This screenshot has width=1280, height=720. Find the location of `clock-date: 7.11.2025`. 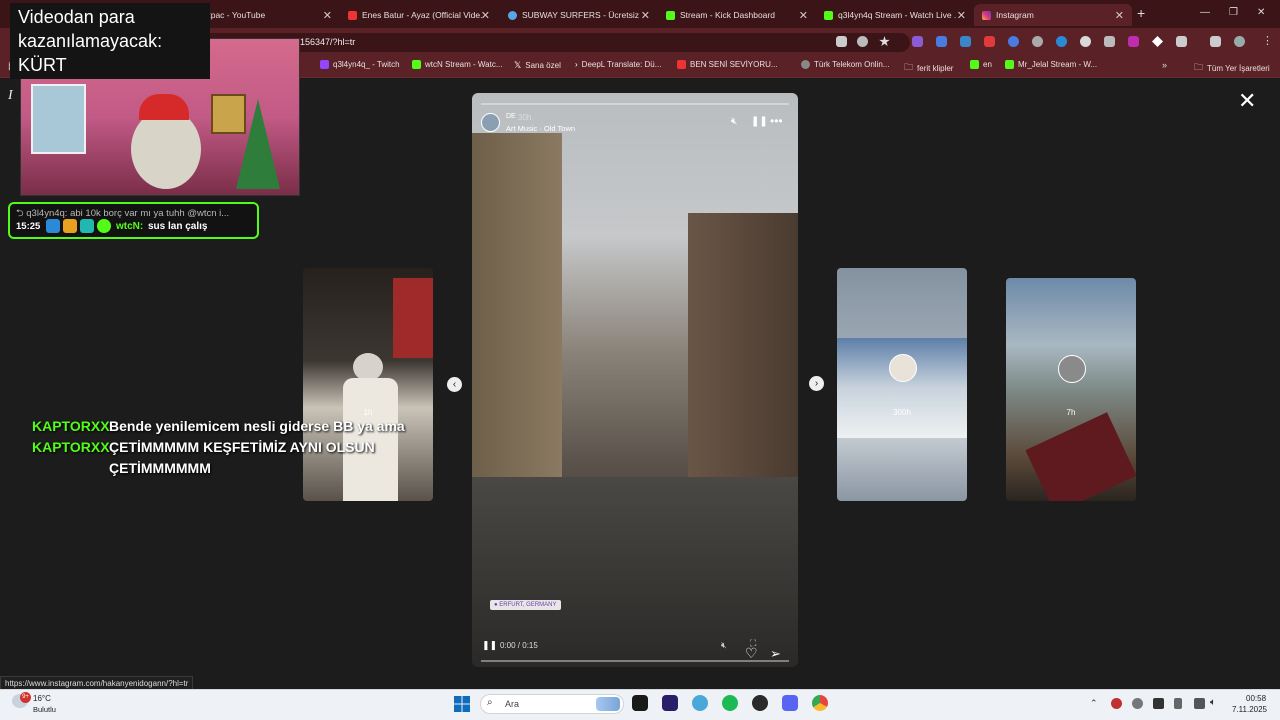

clock-date: 7.11.2025 is located at coordinates (1249, 709).